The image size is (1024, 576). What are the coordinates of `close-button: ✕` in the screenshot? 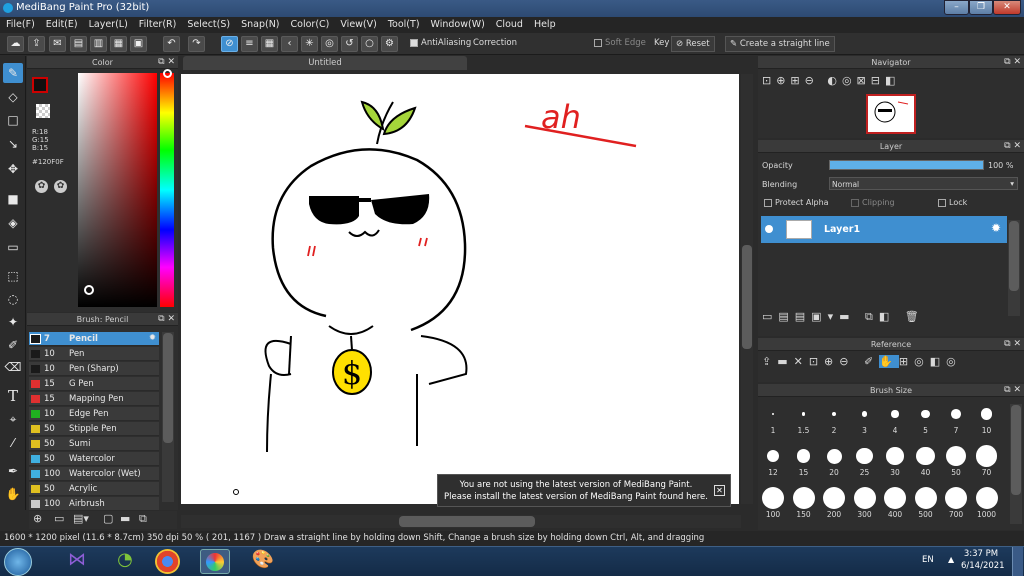 It's located at (1007, 7).